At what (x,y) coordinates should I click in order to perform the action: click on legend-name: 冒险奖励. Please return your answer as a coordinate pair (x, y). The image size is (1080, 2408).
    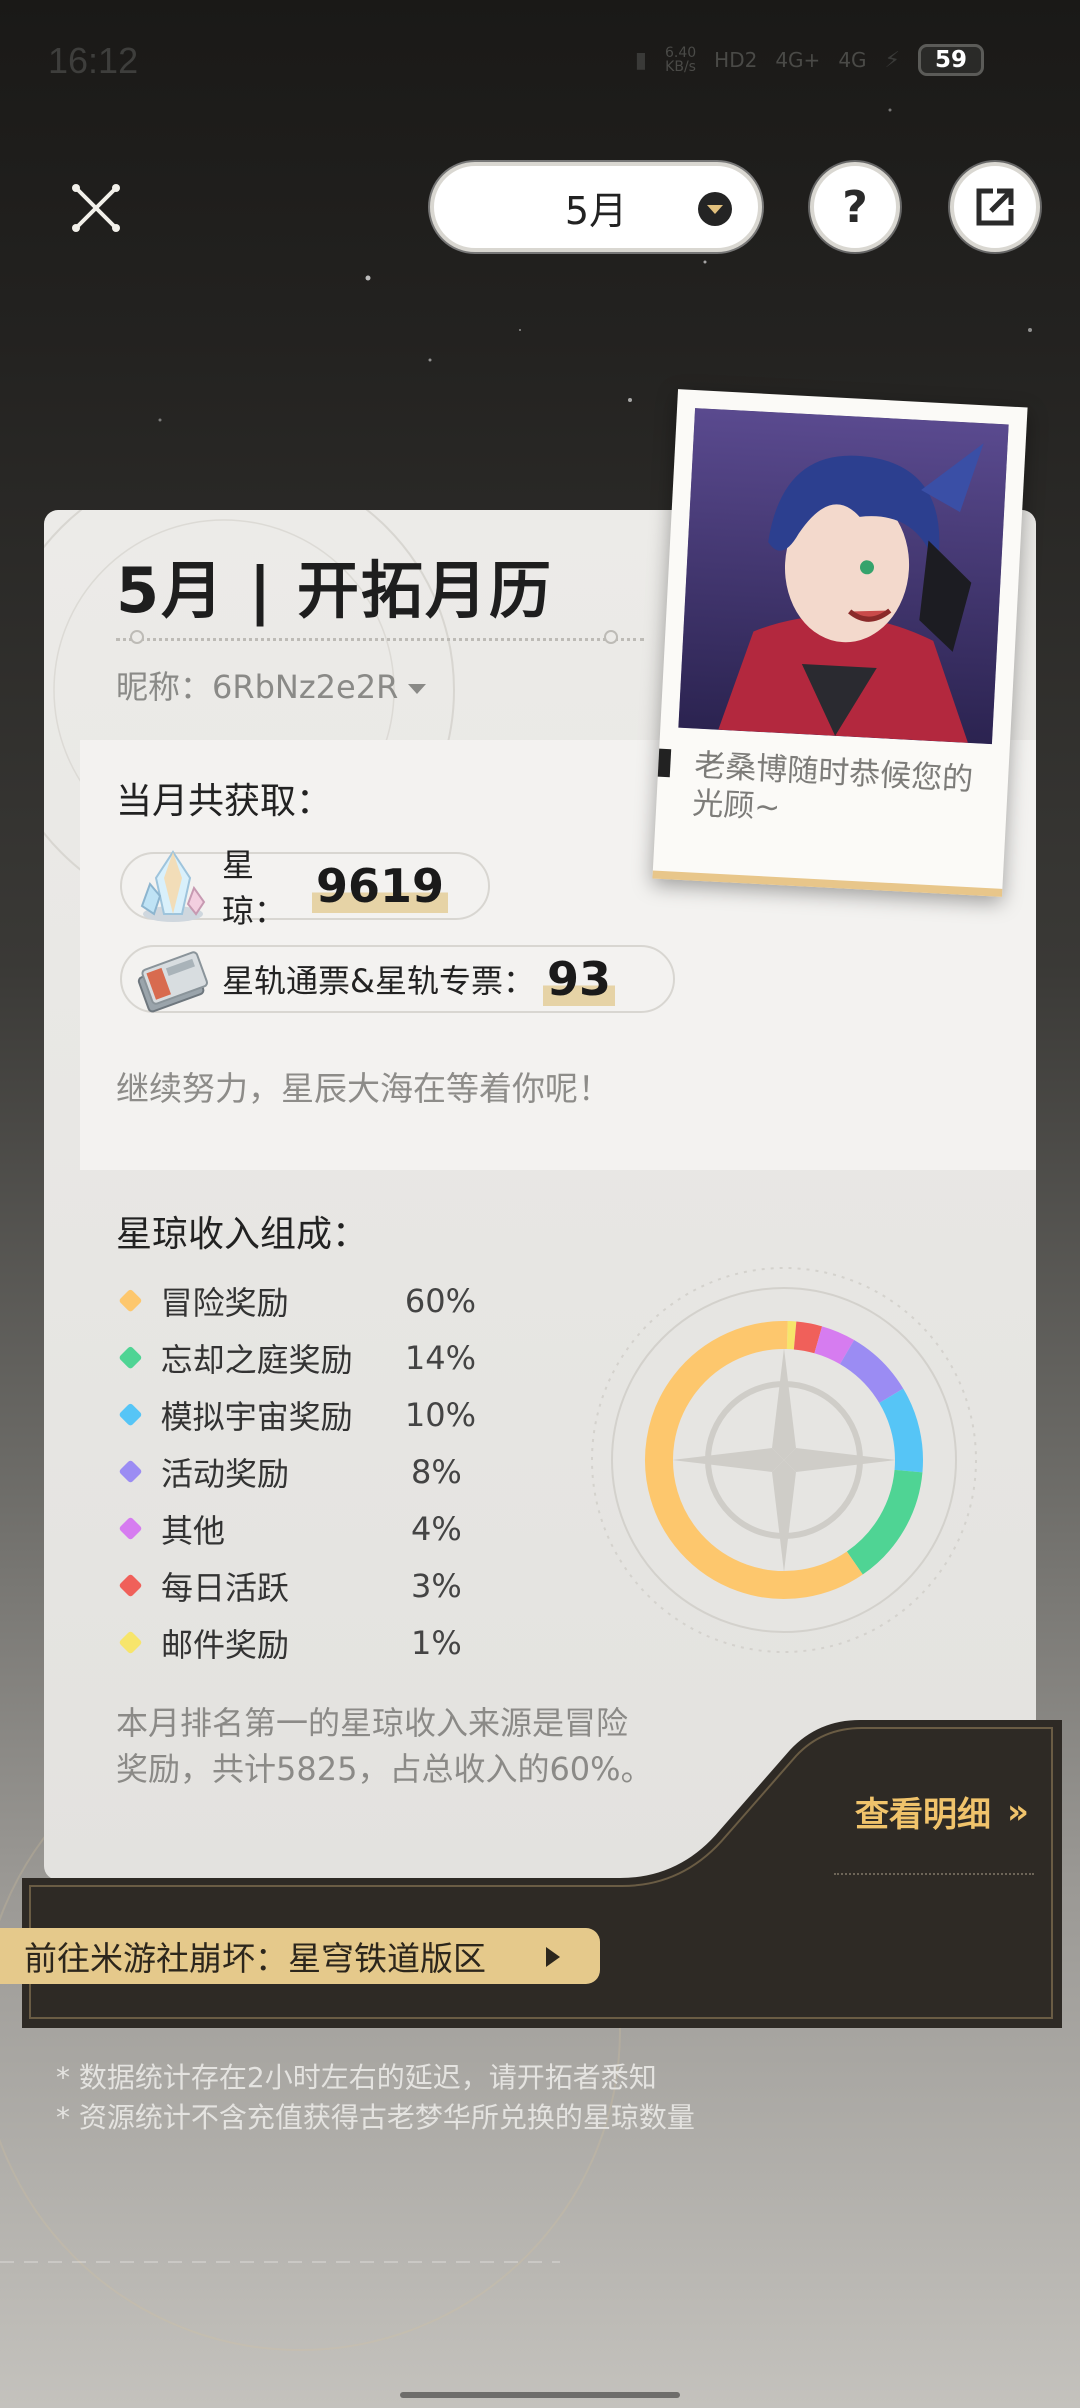
    Looking at the image, I should click on (224, 1302).